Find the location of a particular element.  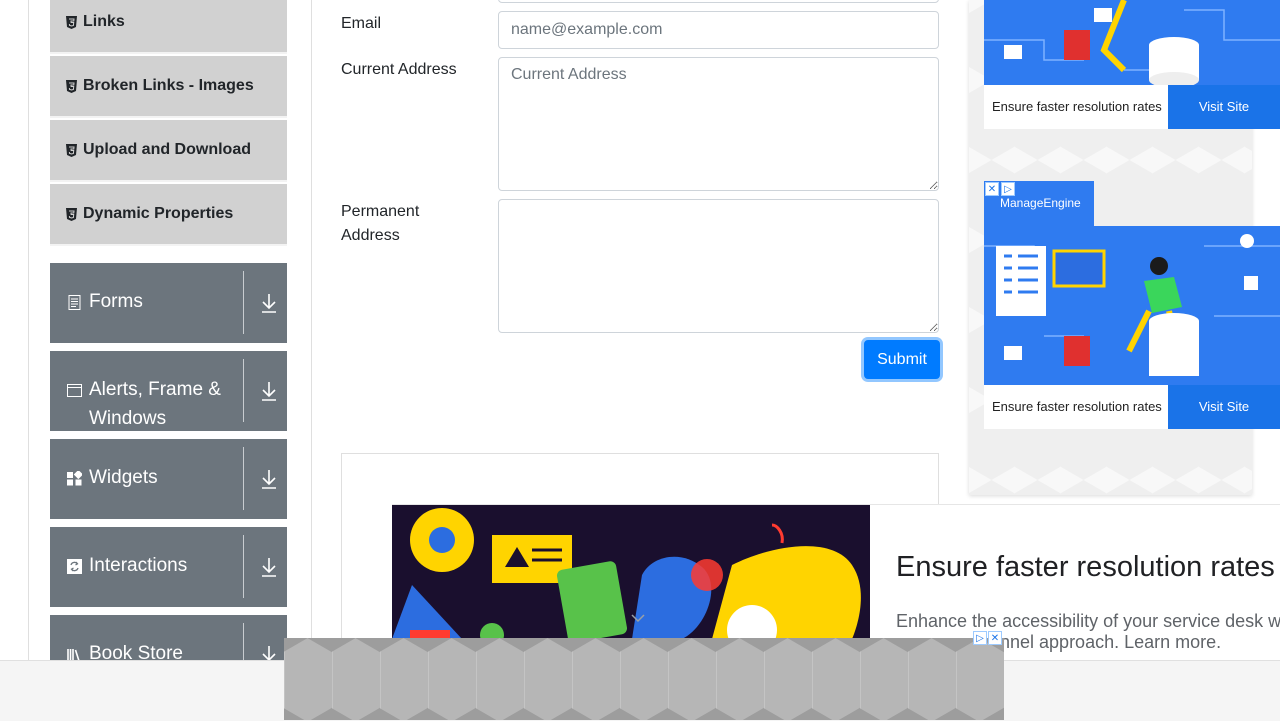

chevron-down-icon is located at coordinates (638, 618).